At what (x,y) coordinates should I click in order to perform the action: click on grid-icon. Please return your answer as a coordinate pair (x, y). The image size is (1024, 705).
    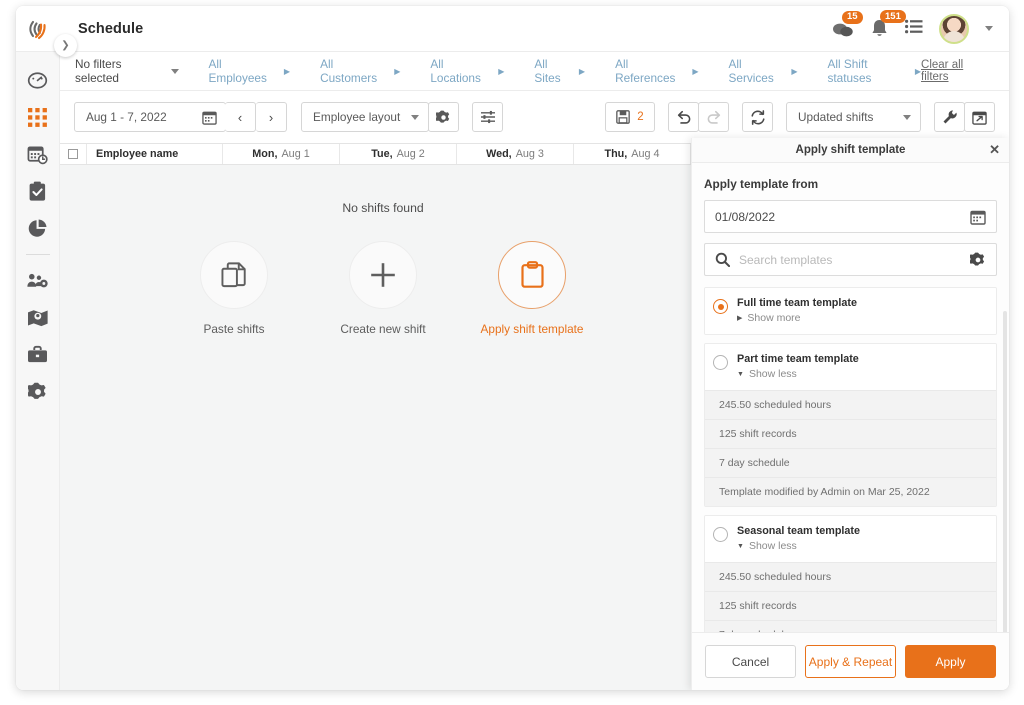
    Looking at the image, I should click on (37, 117).